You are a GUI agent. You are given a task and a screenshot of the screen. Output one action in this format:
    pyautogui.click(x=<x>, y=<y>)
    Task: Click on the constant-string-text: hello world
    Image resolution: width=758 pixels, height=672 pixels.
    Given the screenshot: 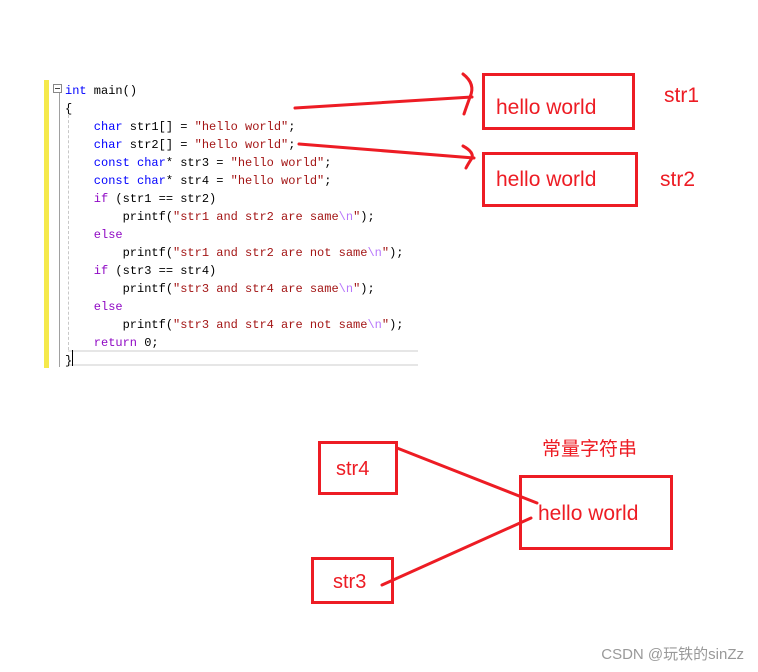 What is the action you would take?
    pyautogui.click(x=588, y=513)
    